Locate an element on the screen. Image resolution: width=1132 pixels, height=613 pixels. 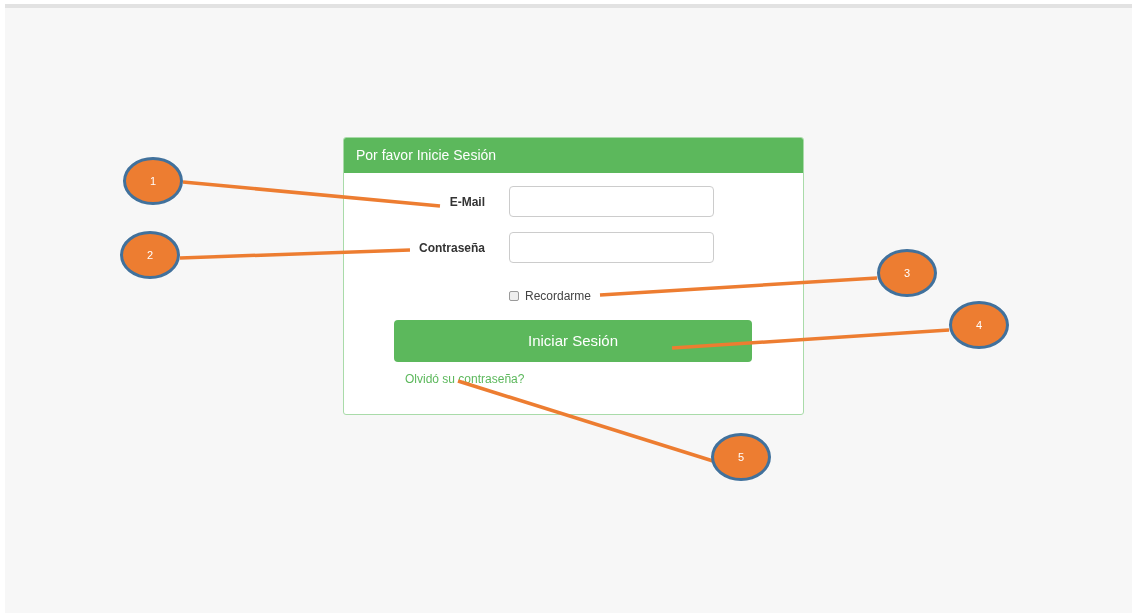
field-label: Contraseña is located at coordinates (451, 248).